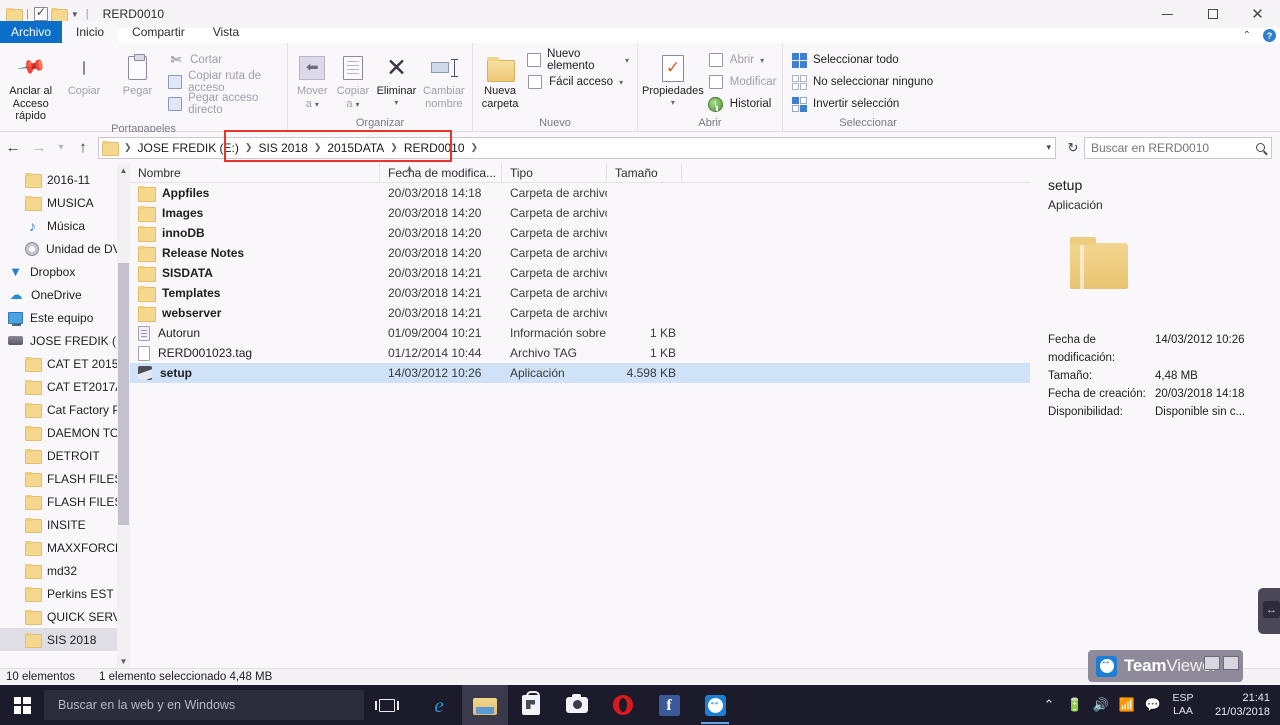  What do you see at coordinates (65, 317) in the screenshot?
I see `nav-item-este-equipo: Este equipo` at bounding box center [65, 317].